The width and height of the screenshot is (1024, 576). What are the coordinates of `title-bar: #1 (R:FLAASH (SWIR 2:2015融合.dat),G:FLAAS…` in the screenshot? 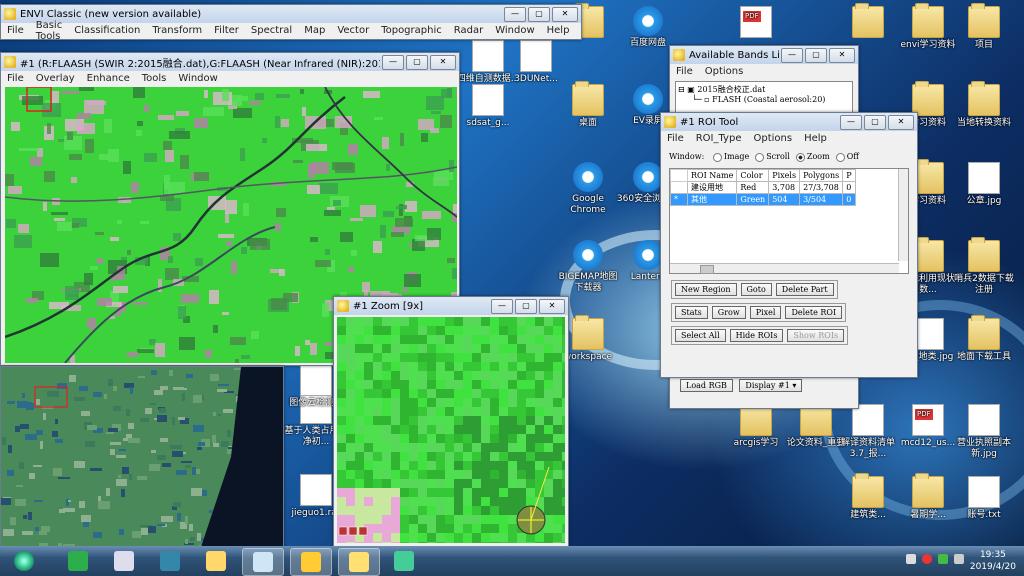 It's located at (230, 62).